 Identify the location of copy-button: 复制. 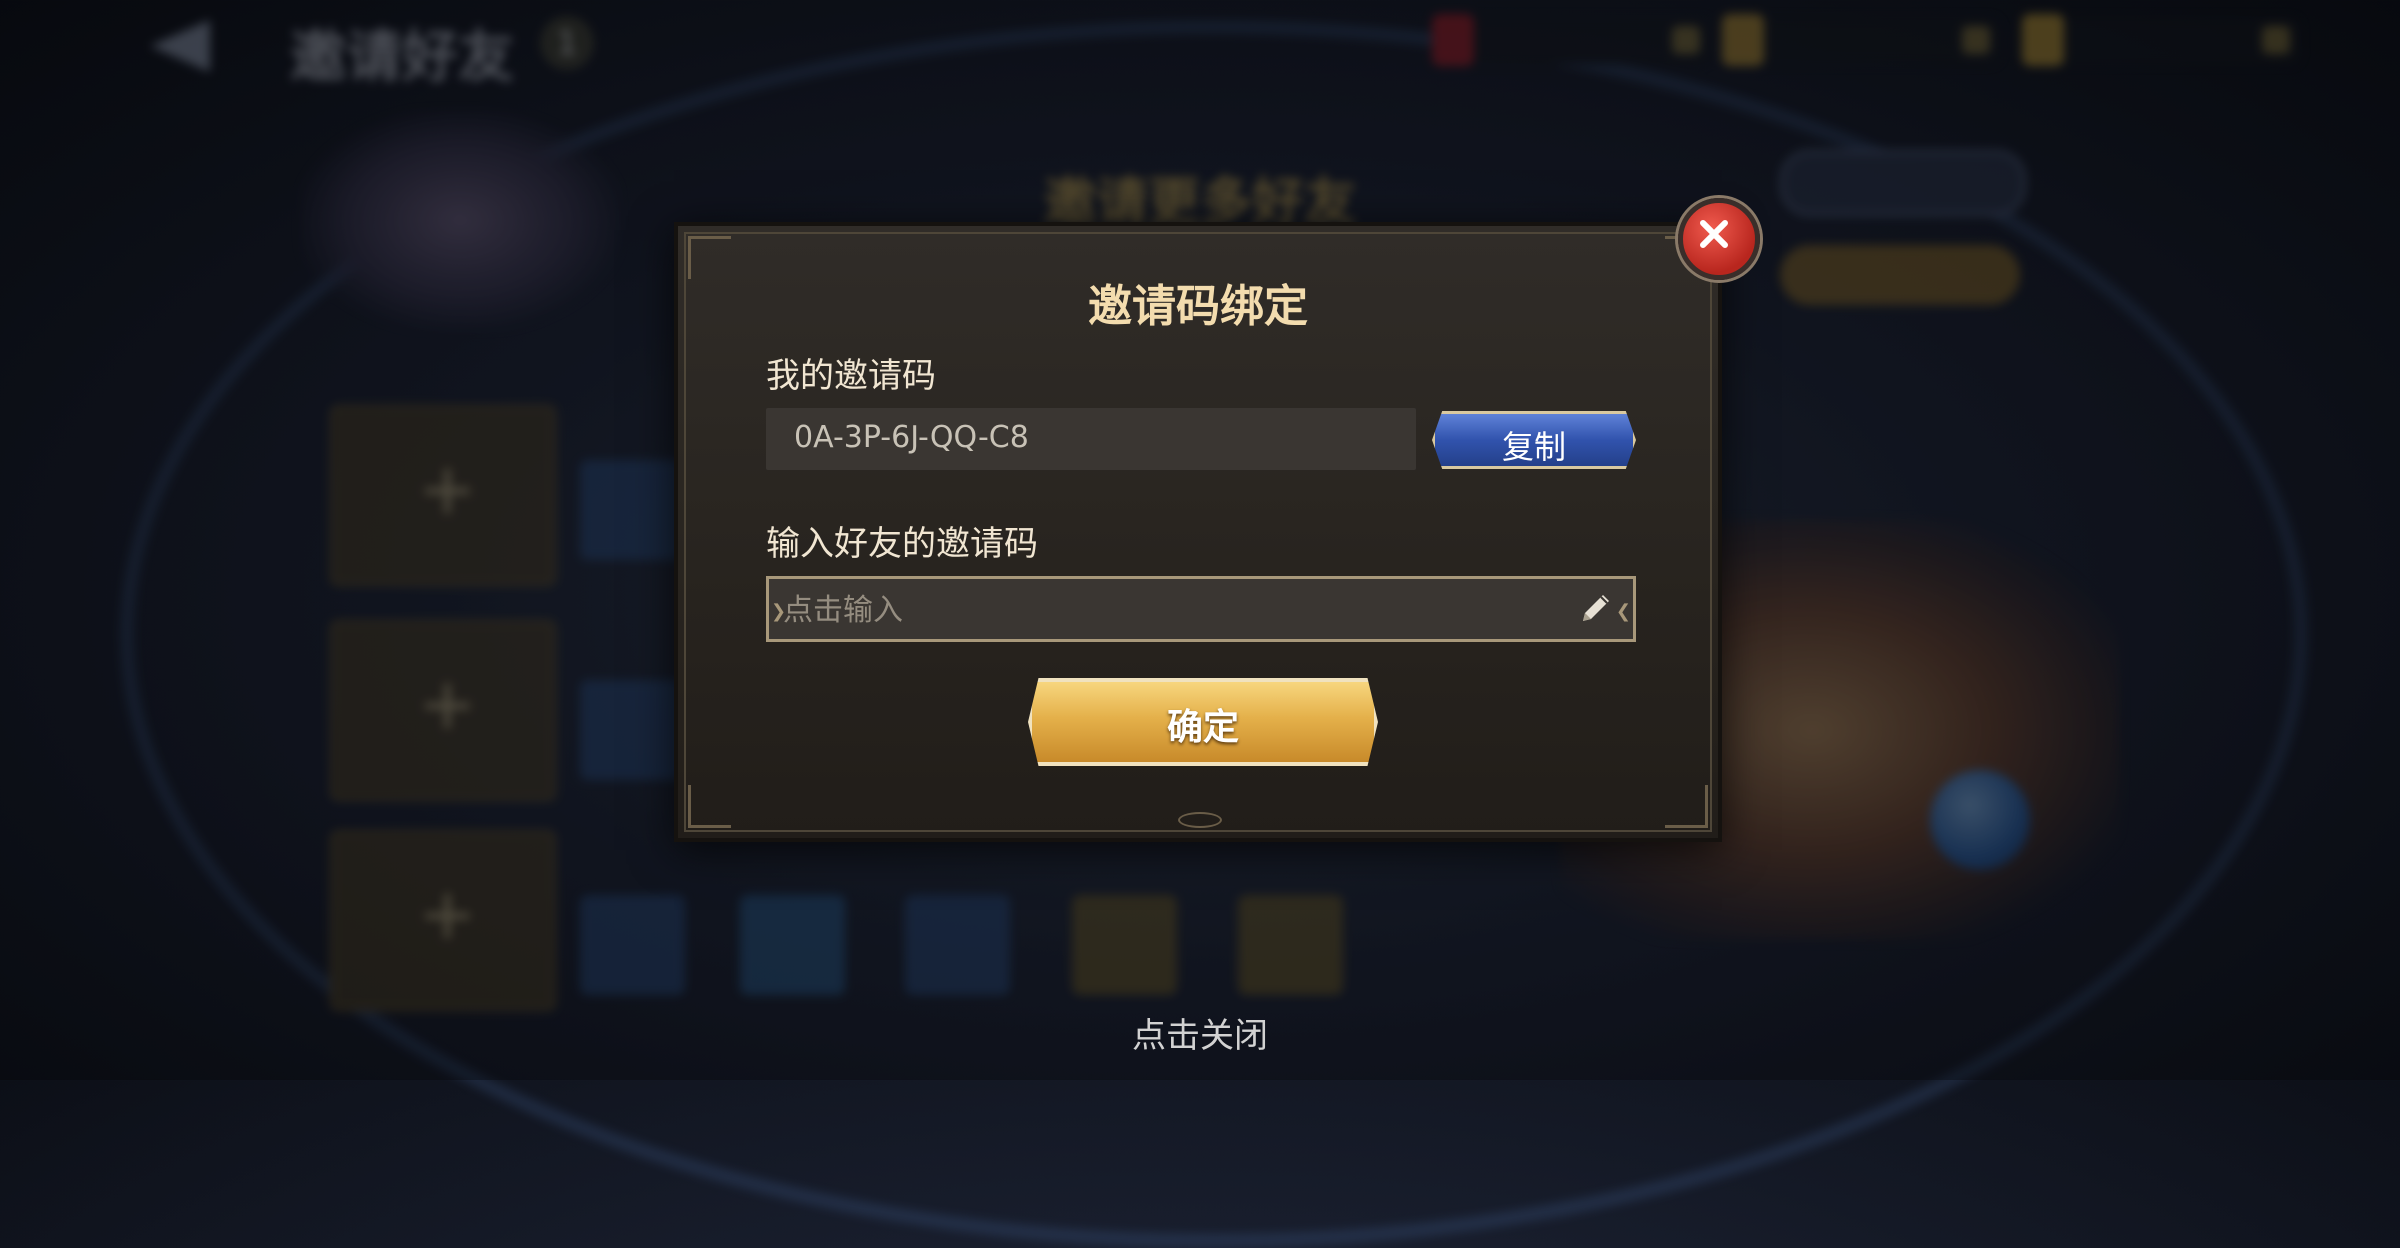
(1534, 440).